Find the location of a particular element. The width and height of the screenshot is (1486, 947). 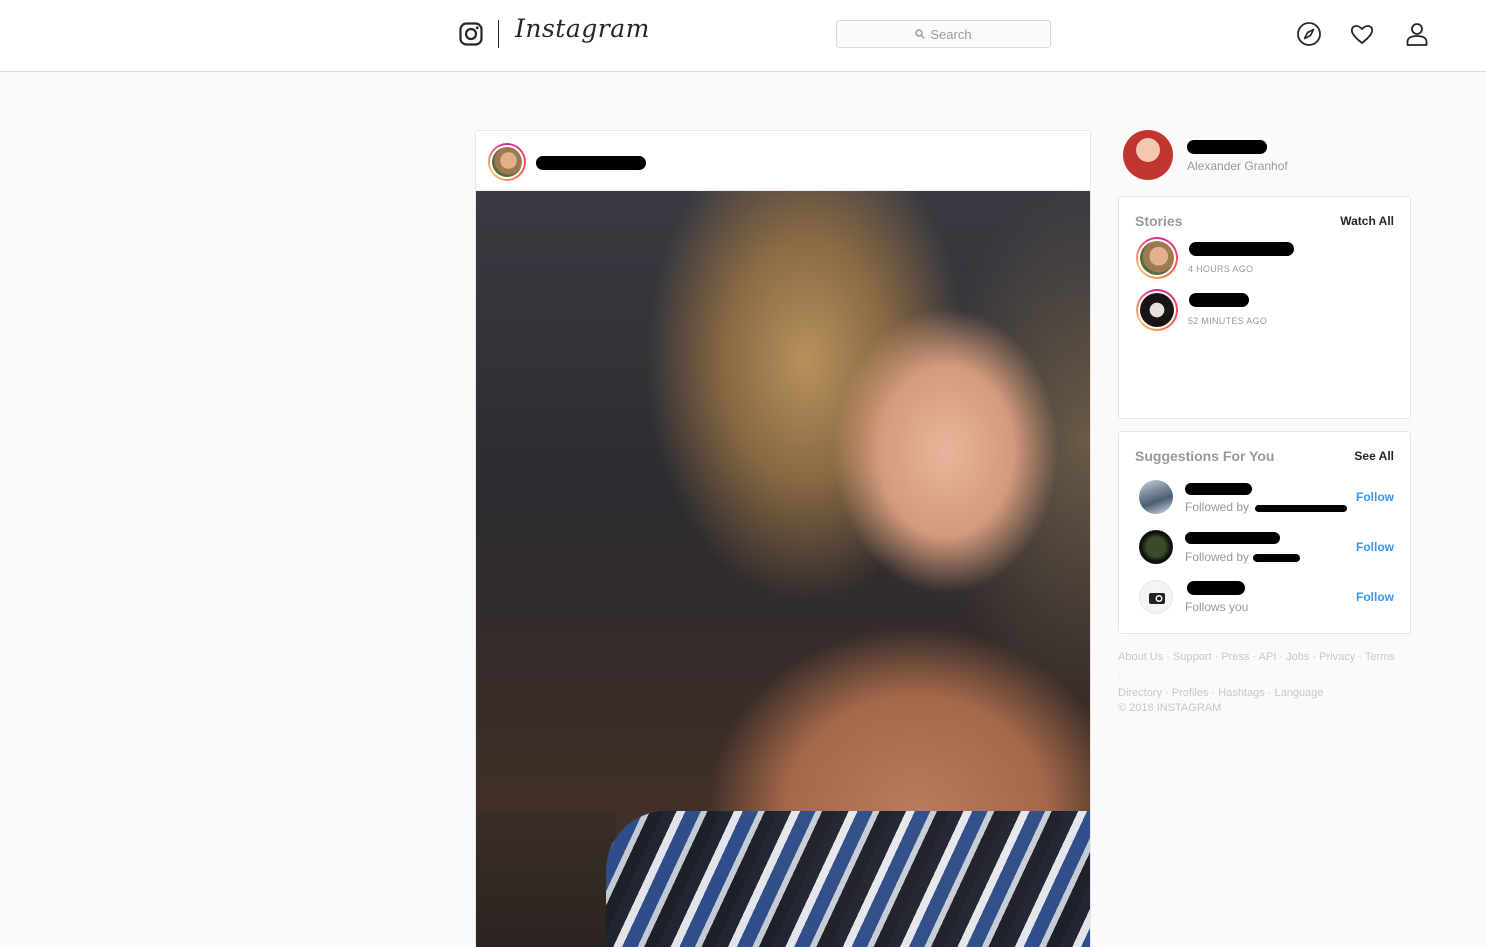

footer-link-directory: Directory is located at coordinates (1140, 693).